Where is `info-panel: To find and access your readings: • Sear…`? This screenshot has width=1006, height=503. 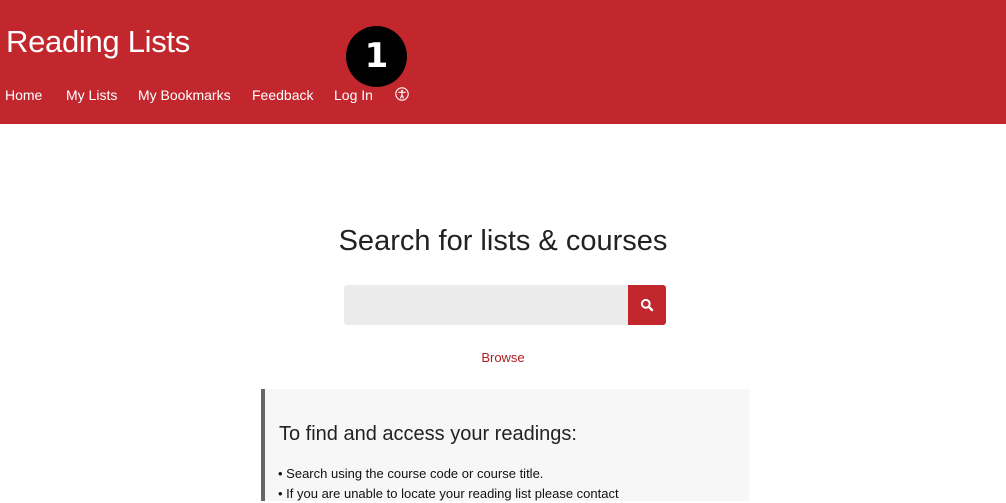
info-panel: To find and access your readings: • Sear… is located at coordinates (505, 445).